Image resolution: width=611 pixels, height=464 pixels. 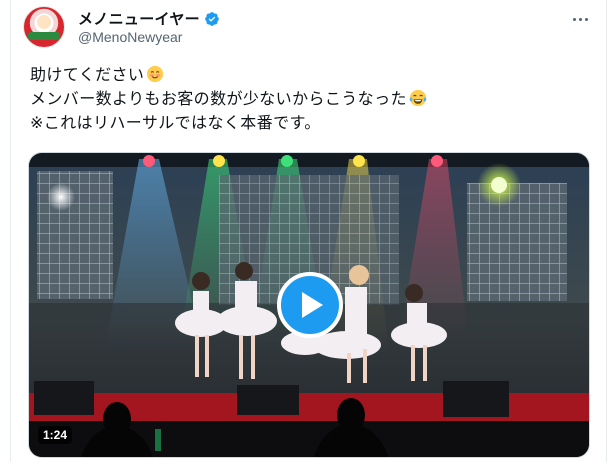 What do you see at coordinates (55, 435) in the screenshot?
I see `video-duration: 1:24` at bounding box center [55, 435].